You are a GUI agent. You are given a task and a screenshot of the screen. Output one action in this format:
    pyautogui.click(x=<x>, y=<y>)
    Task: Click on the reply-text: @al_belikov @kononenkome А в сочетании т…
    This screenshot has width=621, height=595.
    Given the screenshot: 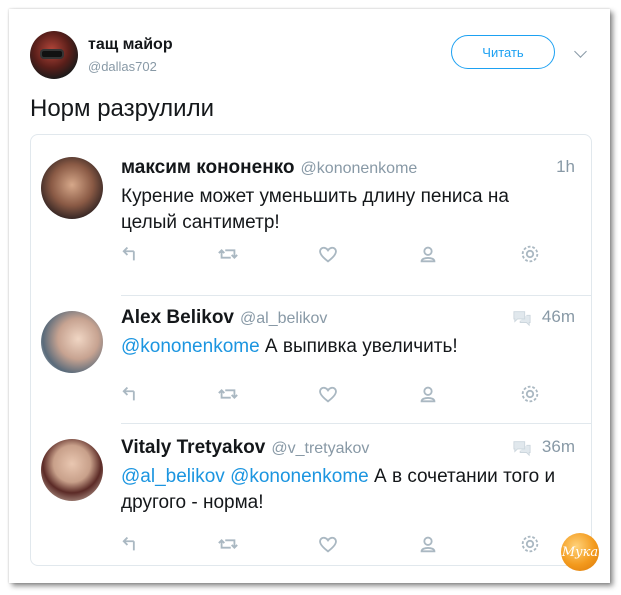 What is the action you would take?
    pyautogui.click(x=338, y=489)
    